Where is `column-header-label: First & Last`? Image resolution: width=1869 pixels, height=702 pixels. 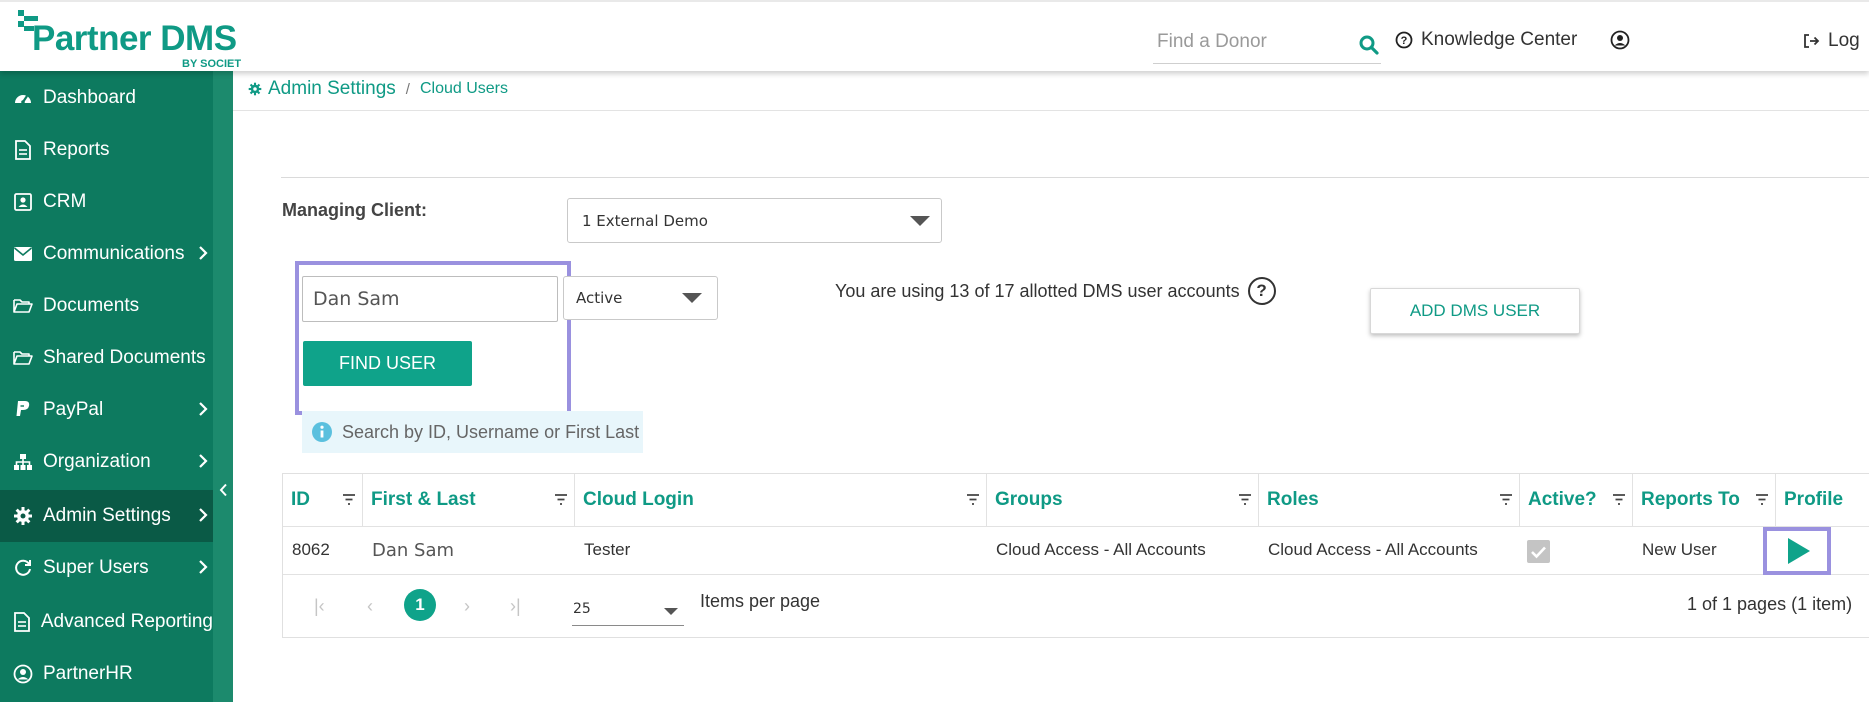 column-header-label: First & Last is located at coordinates (423, 499).